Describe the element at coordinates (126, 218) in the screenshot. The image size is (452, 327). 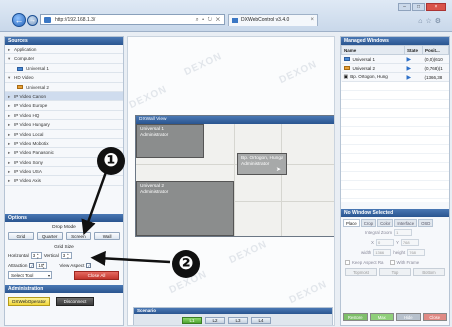
I see `annotation-arrows` at that location.